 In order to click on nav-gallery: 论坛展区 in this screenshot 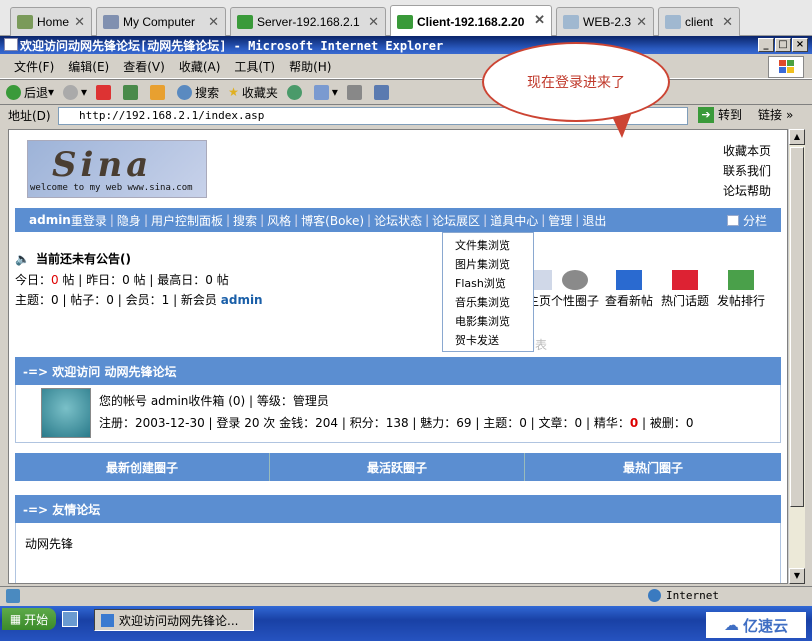, I will do `click(456, 220)`.